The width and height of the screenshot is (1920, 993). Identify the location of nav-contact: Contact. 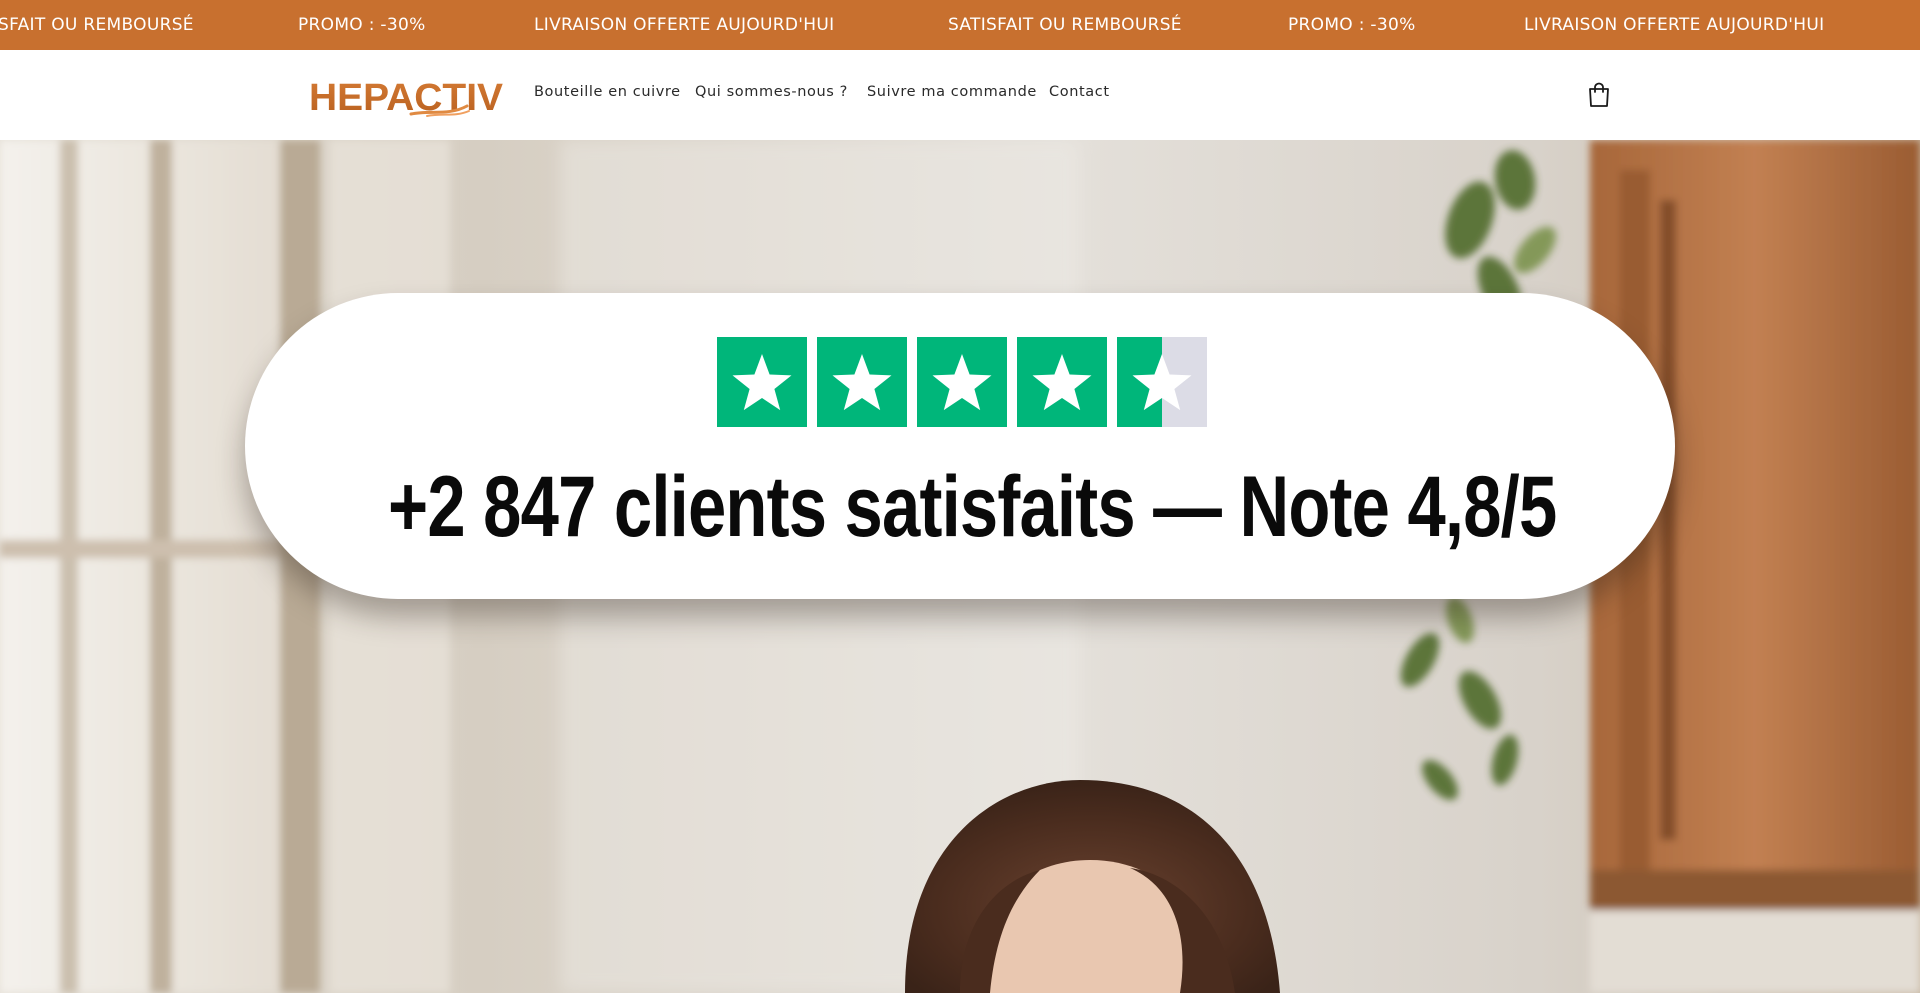
(1079, 92).